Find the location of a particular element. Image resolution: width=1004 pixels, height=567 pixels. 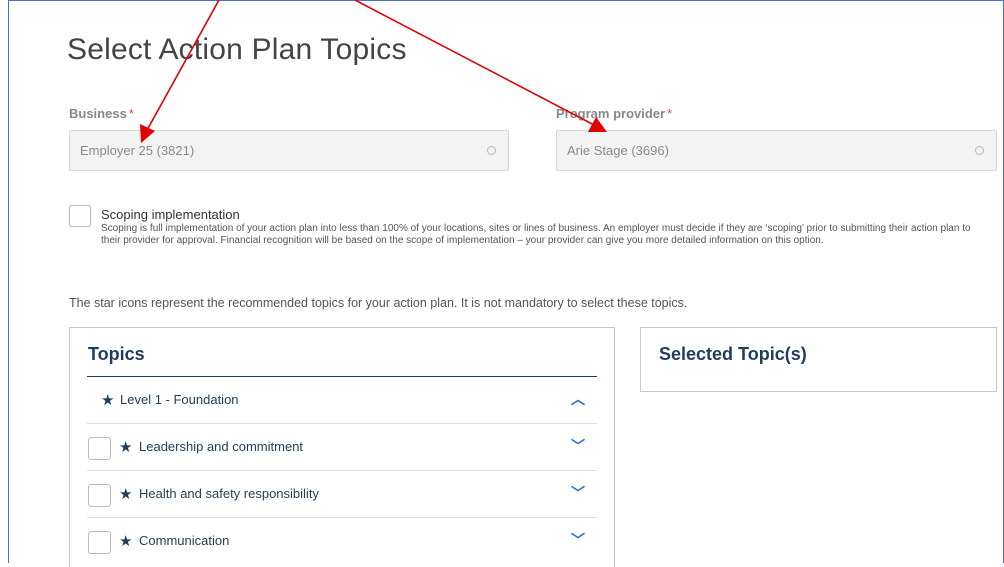

selected-topics-title: Selected Topic(s) is located at coordinates (733, 354).